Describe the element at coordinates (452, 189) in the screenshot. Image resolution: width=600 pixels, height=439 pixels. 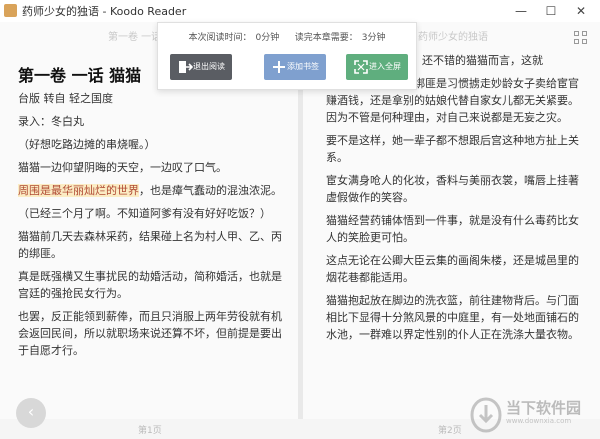
I see `paragraph: 宦女满身呛人的化妆，香料与美丽衣裳，嘴唇上挂著虚假做作的笑容。` at that location.